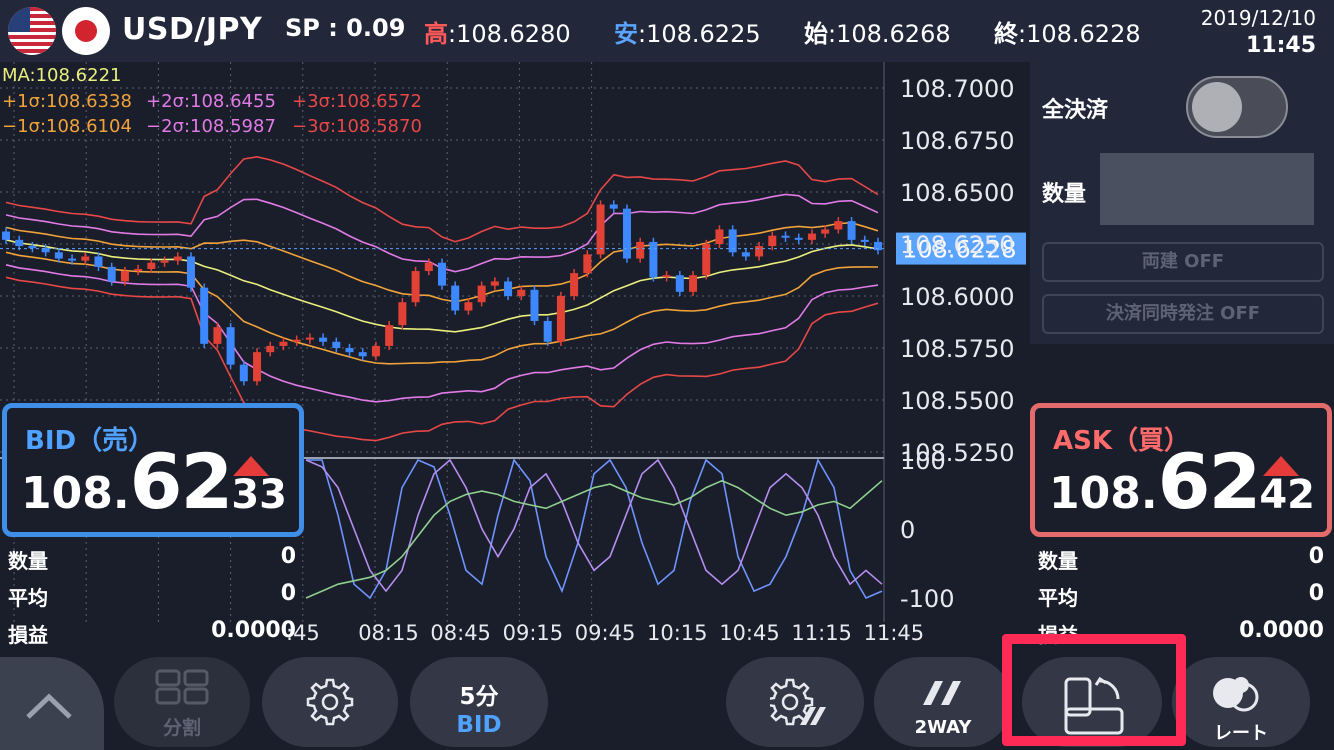 This screenshot has width=1334, height=750. Describe the element at coordinates (1067, 31) in the screenshot. I see `close-price: 終:108.6228` at that location.